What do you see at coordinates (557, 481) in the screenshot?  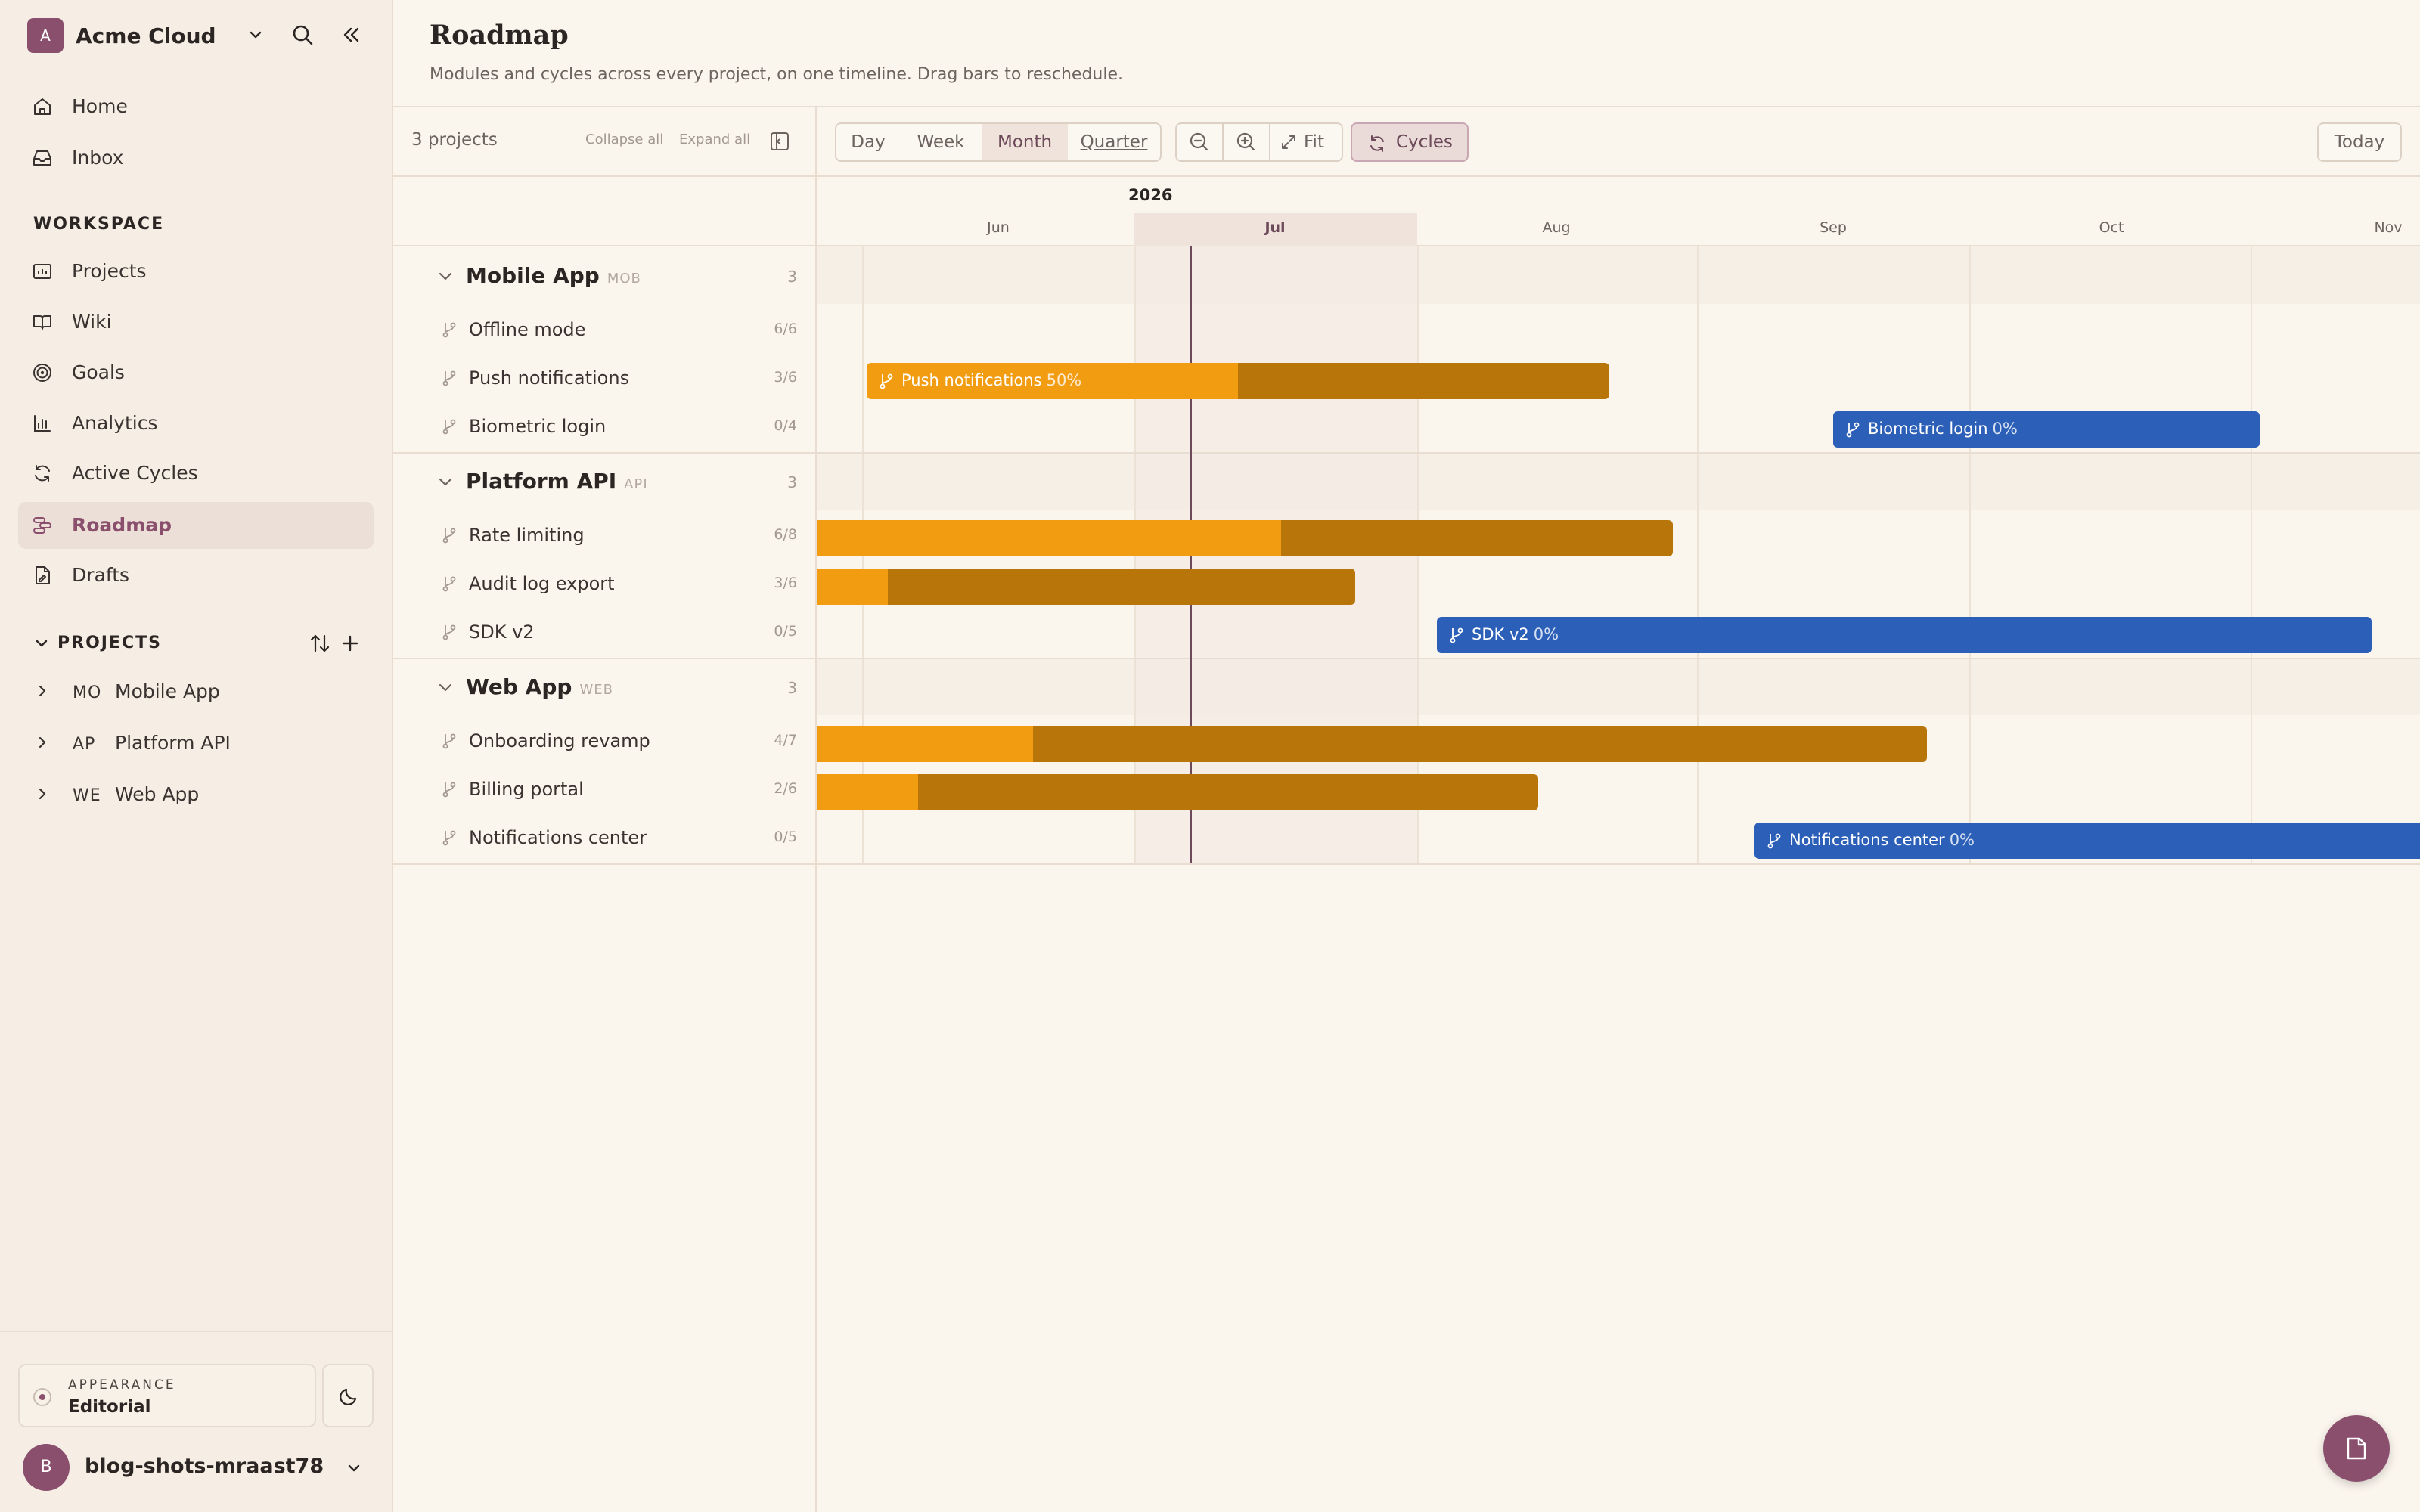 I see `group-name: Platform API API` at bounding box center [557, 481].